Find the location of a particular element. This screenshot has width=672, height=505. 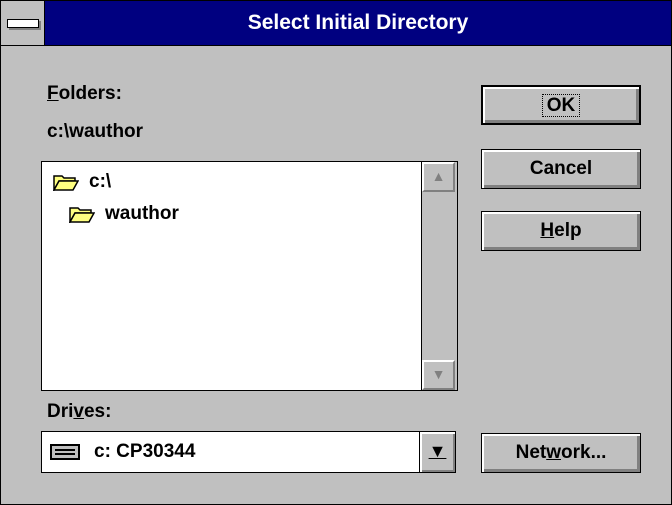

dropdown-arrow-icon: ▼ is located at coordinates (437, 451).